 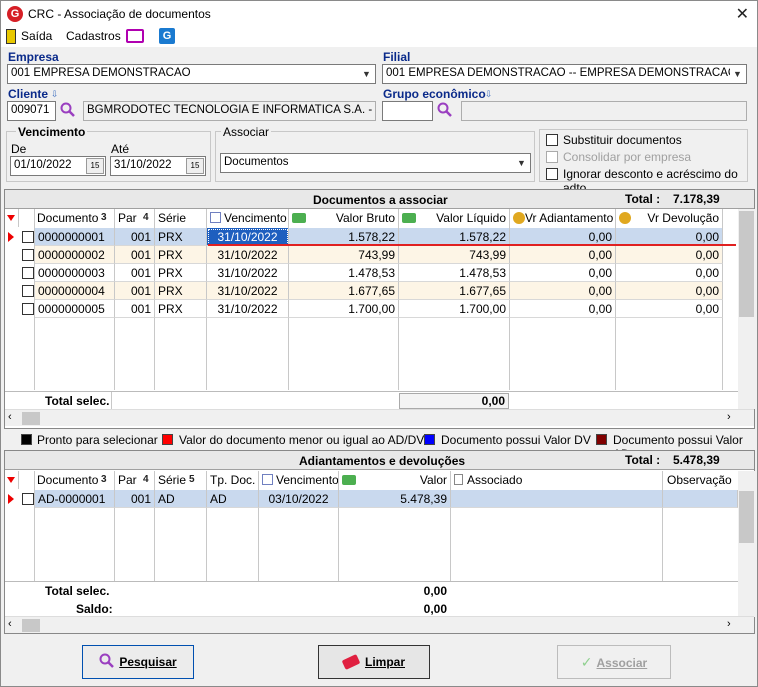 What do you see at coordinates (625, 218) in the screenshot?
I see `coins-icon` at bounding box center [625, 218].